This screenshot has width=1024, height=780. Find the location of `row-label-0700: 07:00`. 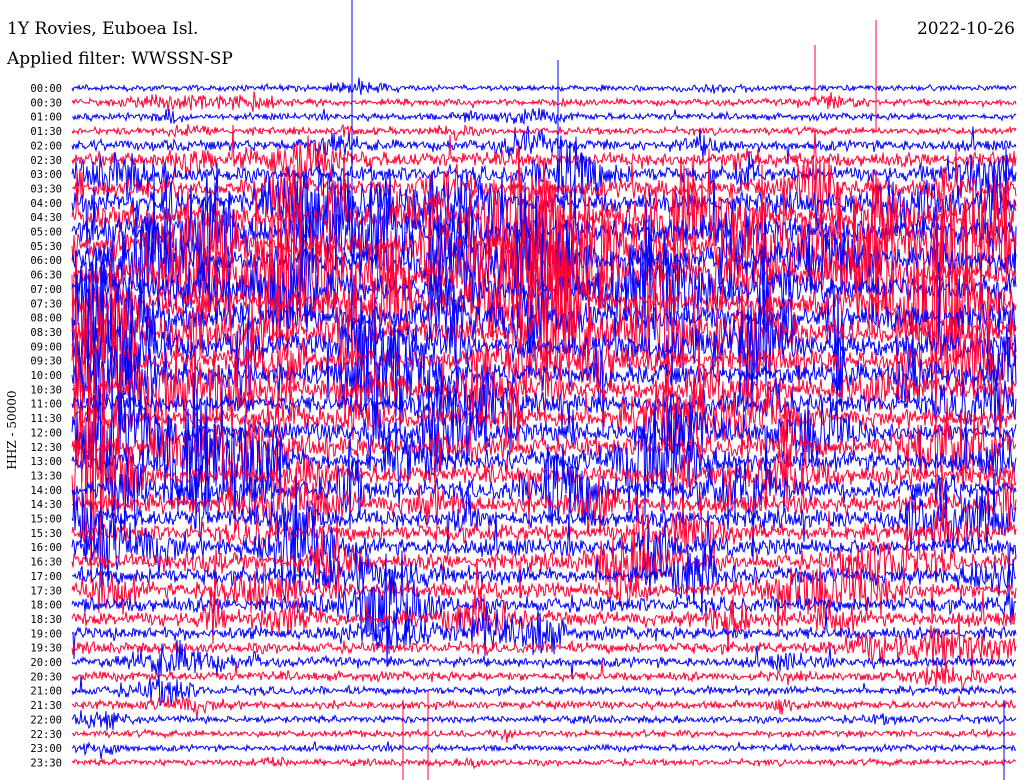

row-label-0700: 07:00 is located at coordinates (46, 290).